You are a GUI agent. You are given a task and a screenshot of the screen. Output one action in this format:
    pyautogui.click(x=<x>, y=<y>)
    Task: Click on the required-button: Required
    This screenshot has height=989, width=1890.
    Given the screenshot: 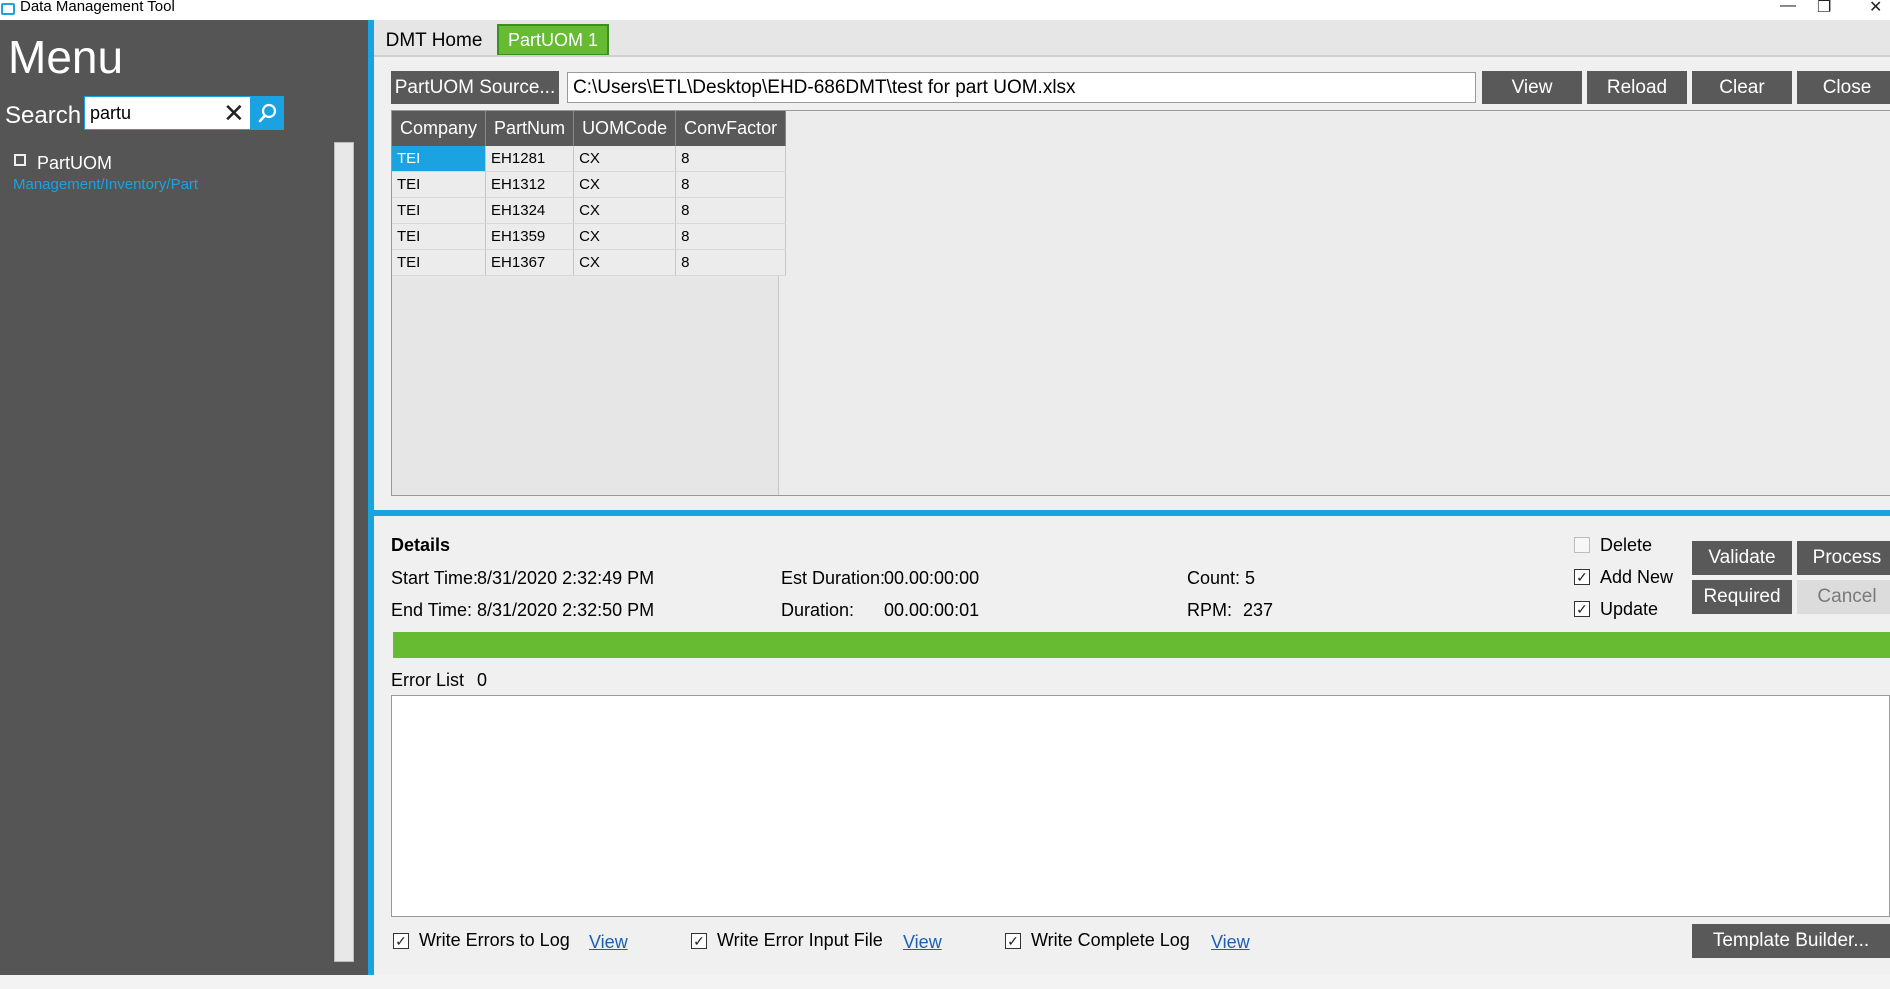 What is the action you would take?
    pyautogui.click(x=1742, y=597)
    